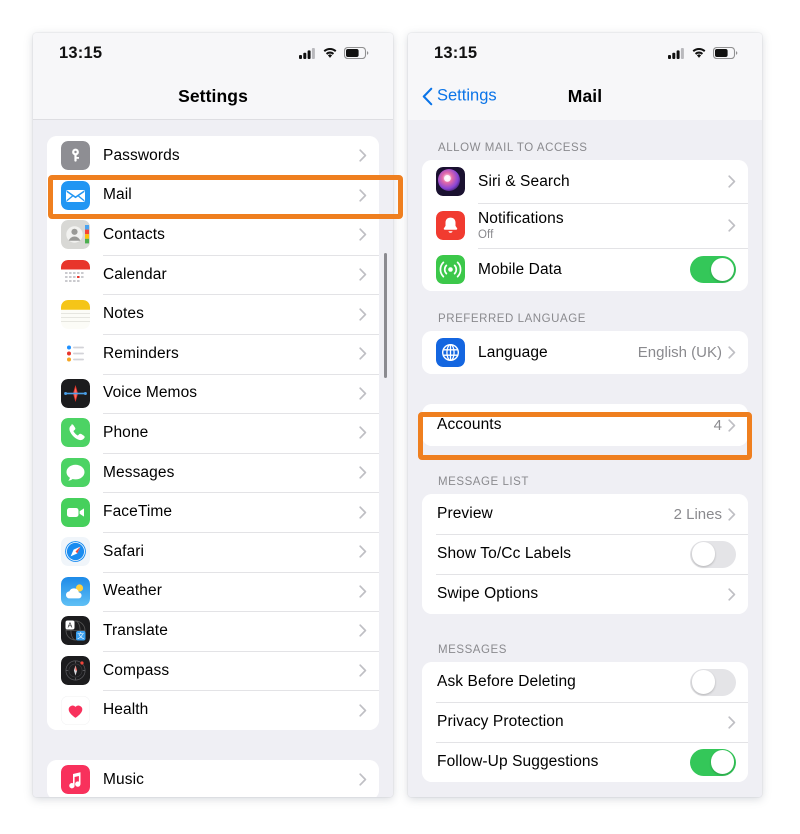 This screenshot has width=800, height=834. What do you see at coordinates (213, 472) in the screenshot?
I see `sidebar-item-messages: Messages` at bounding box center [213, 472].